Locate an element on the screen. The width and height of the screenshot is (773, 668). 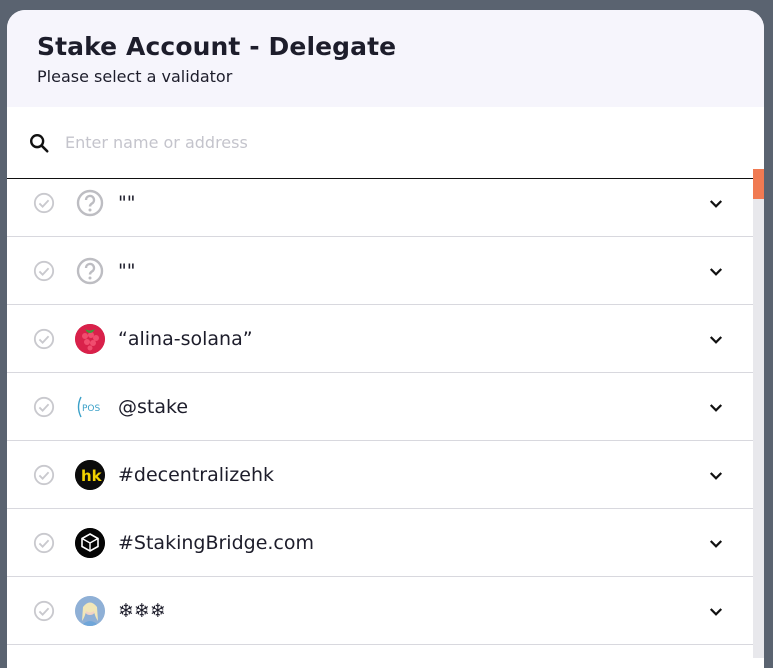
validator-name: #StakingBridge.com is located at coordinates (216, 543).